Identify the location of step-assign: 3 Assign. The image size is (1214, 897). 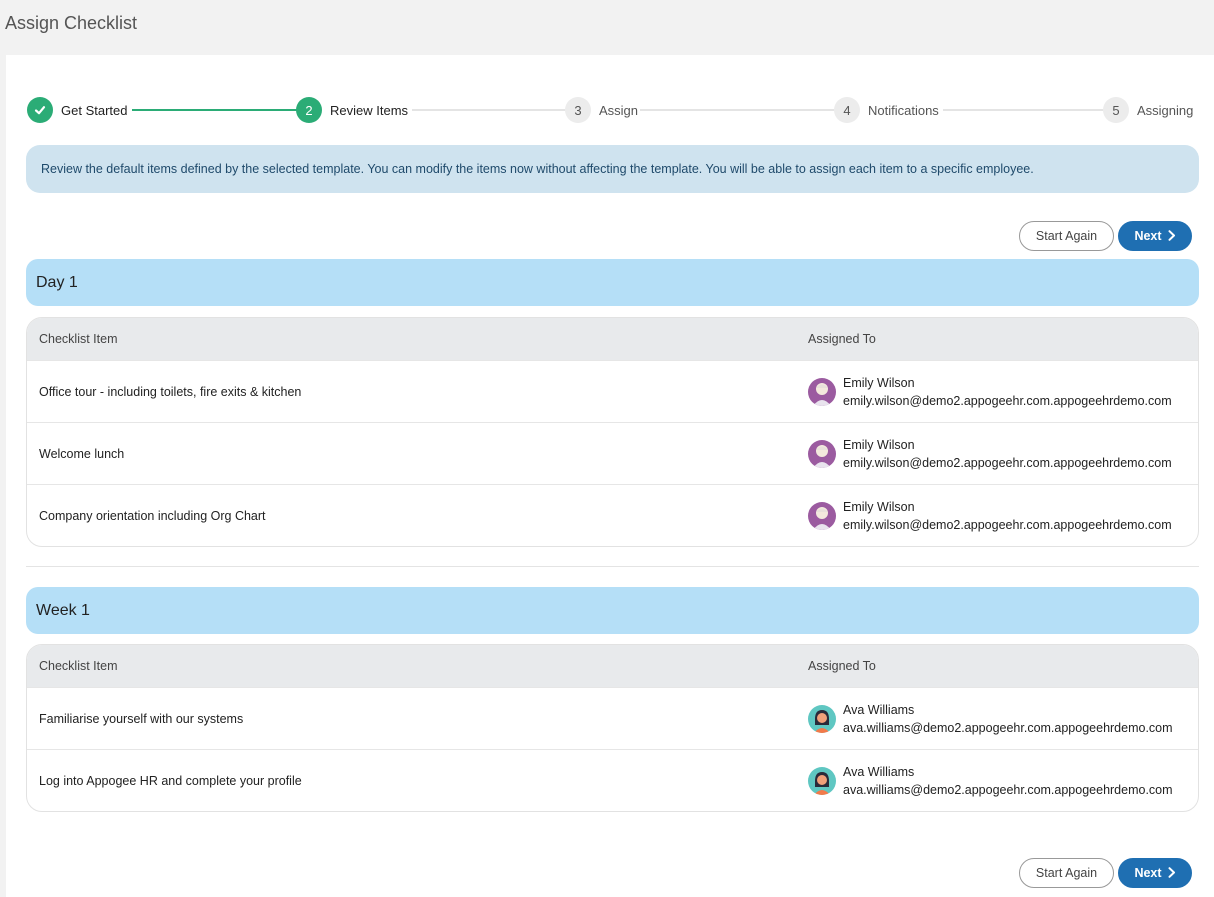
(601, 110).